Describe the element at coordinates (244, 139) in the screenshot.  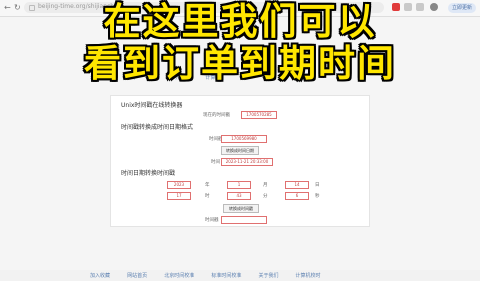
I see `timestamp-input: 1700569980` at that location.